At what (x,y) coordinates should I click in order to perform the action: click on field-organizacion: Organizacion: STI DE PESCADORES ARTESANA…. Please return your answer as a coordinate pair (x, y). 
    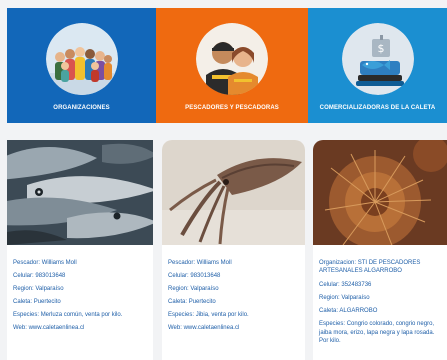
    Looking at the image, I should click on (370, 267).